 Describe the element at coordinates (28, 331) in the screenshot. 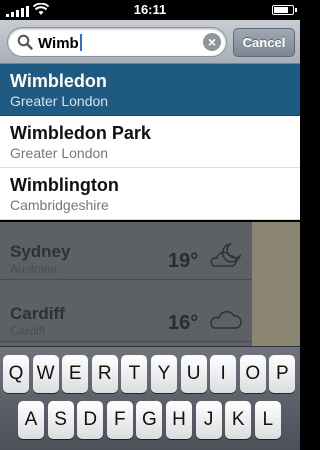

I see `city-country: Cardiff` at that location.